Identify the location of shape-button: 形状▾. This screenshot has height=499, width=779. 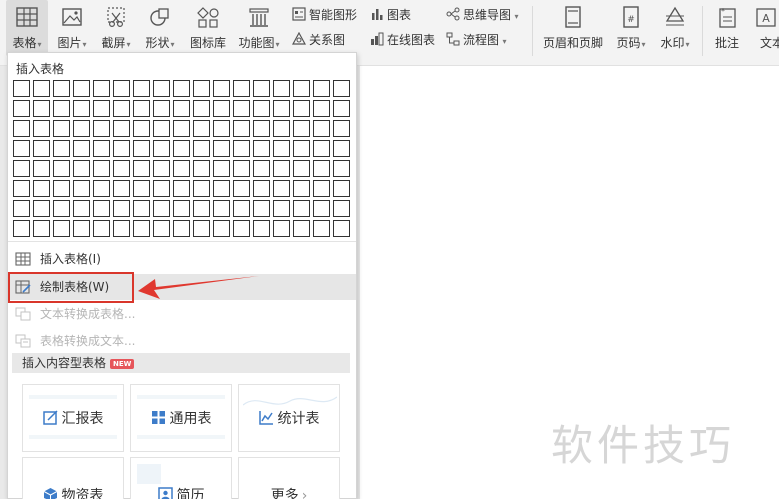
(160, 28).